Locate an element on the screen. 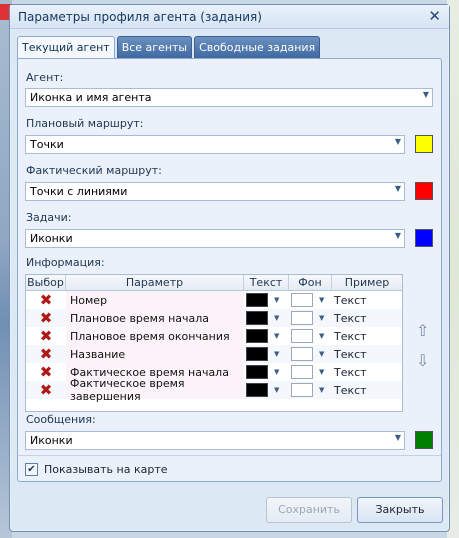  messages-label: Сообщения: is located at coordinates (61, 419).